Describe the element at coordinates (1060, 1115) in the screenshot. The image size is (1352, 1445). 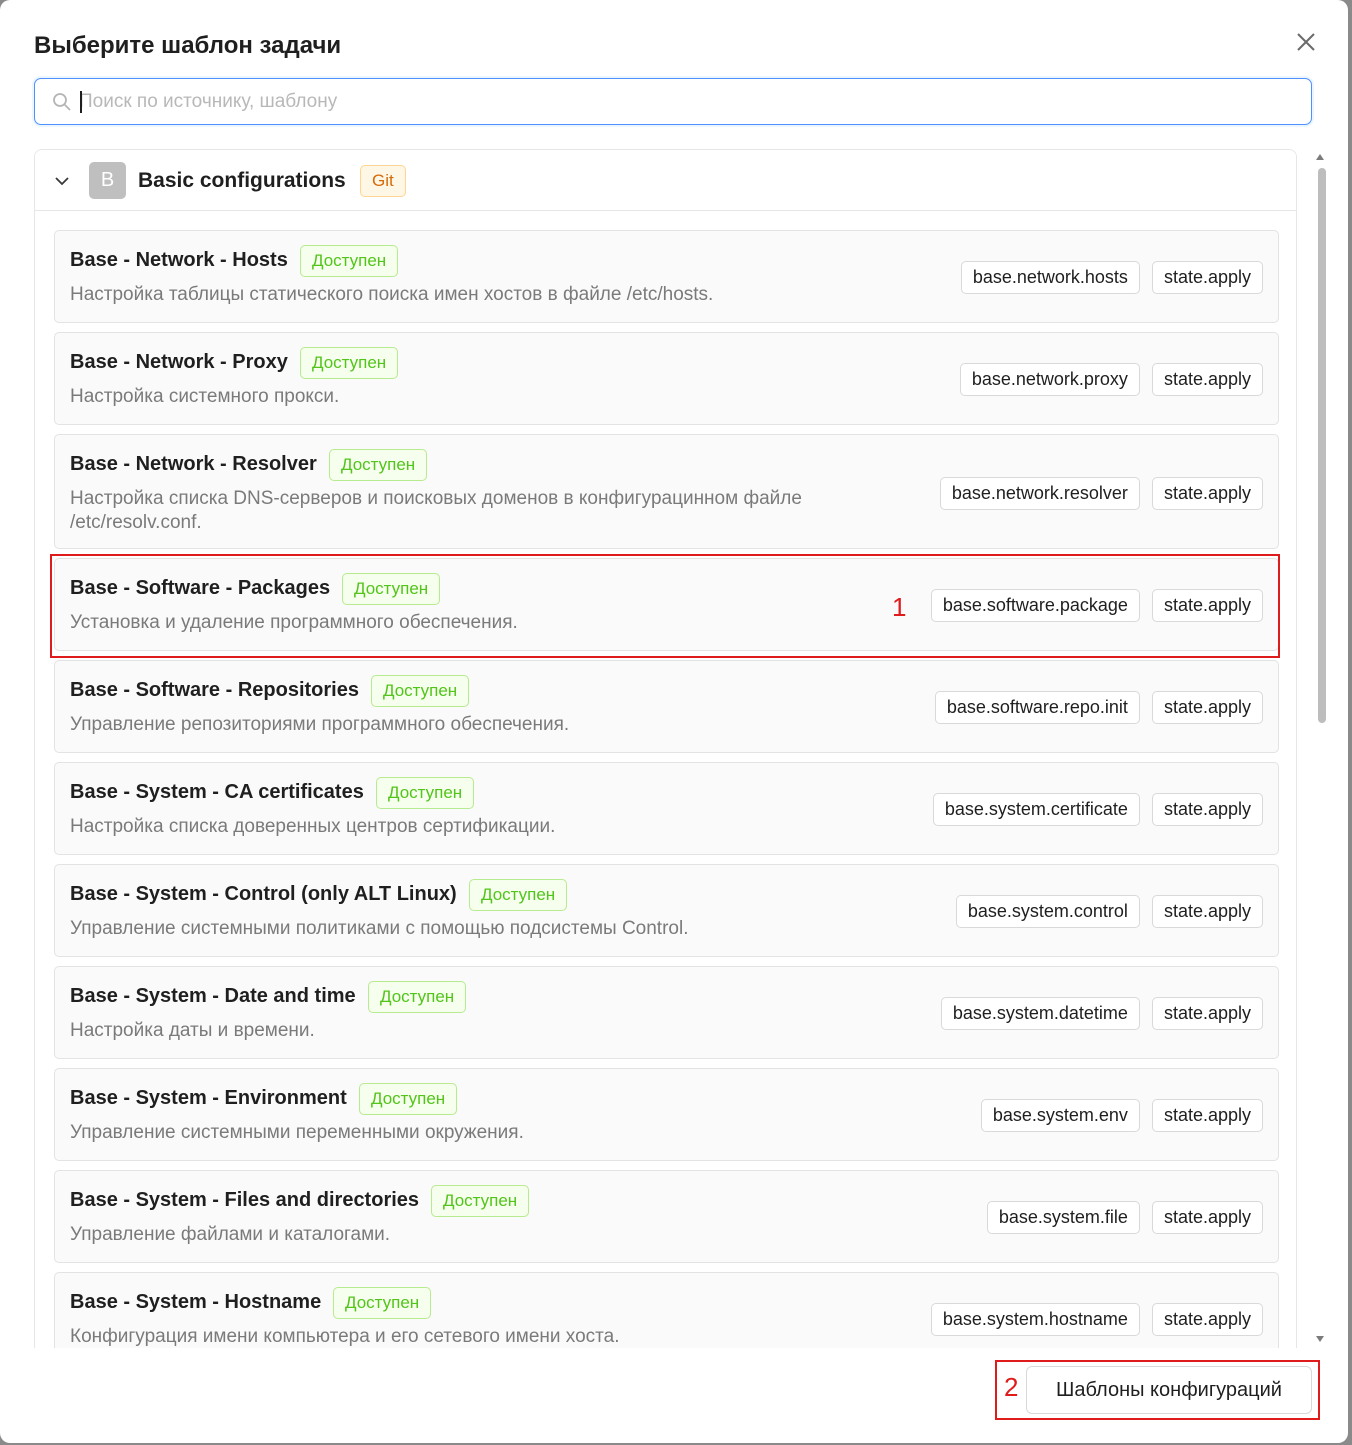
I see `state-name-tag: base.system.env` at that location.